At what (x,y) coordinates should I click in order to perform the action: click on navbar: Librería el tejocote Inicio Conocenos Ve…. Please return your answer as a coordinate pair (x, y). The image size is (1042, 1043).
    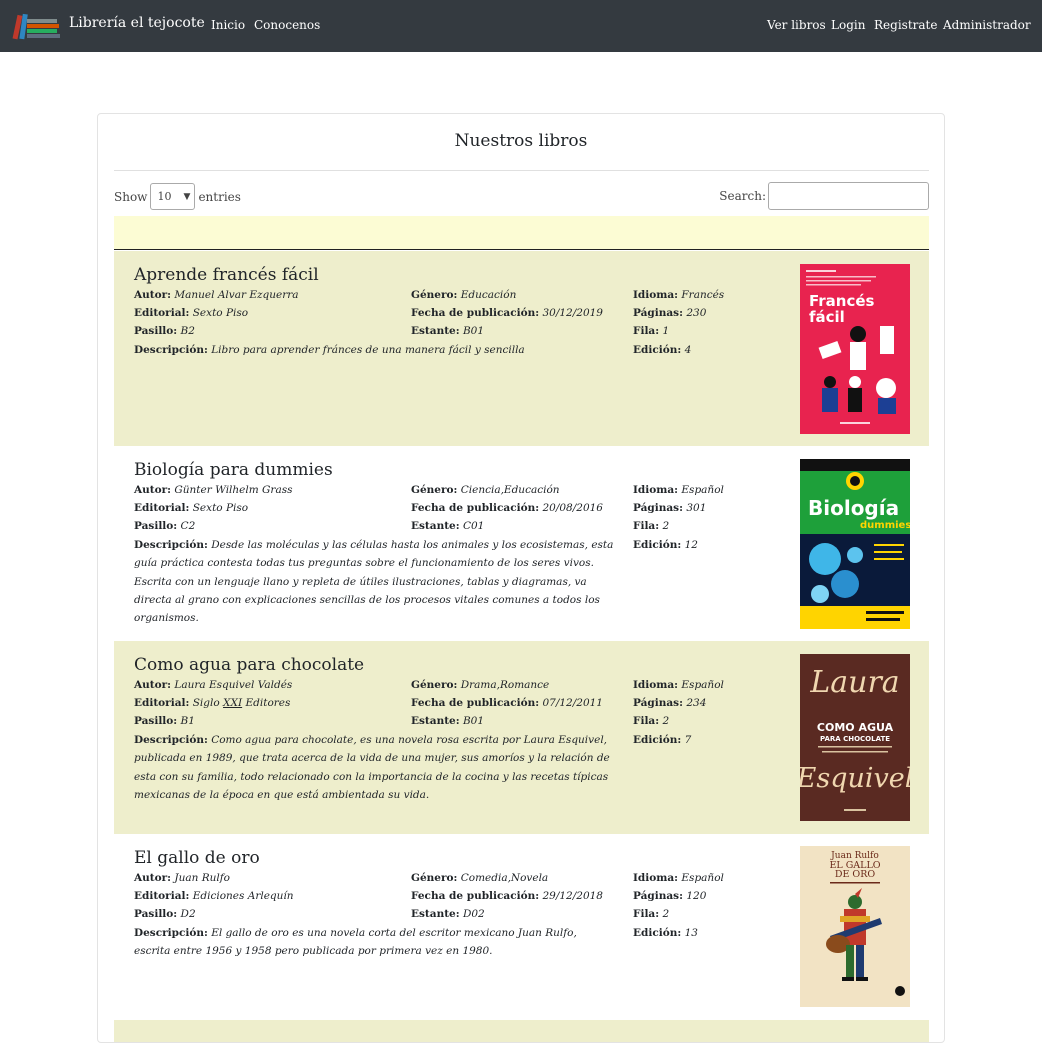
    Looking at the image, I should click on (521, 26).